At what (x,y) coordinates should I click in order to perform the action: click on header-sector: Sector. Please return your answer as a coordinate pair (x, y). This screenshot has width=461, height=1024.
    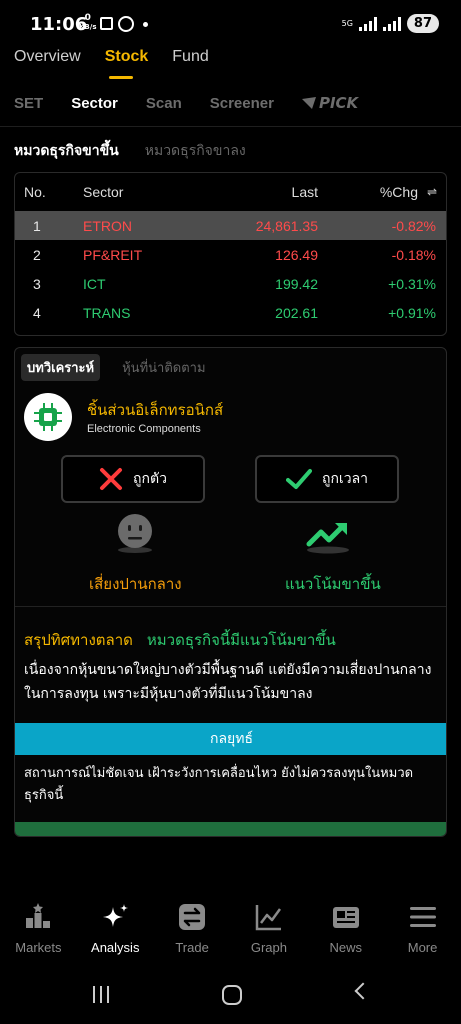
    Looking at the image, I should click on (103, 192).